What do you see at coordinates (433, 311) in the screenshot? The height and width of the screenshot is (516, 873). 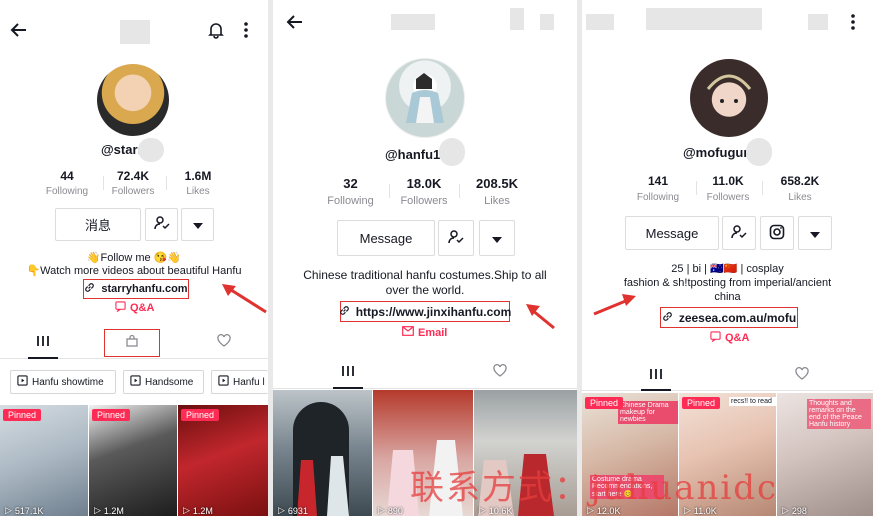 I see `bio-link-text: https://www.jinxihanfu.com` at bounding box center [433, 311].